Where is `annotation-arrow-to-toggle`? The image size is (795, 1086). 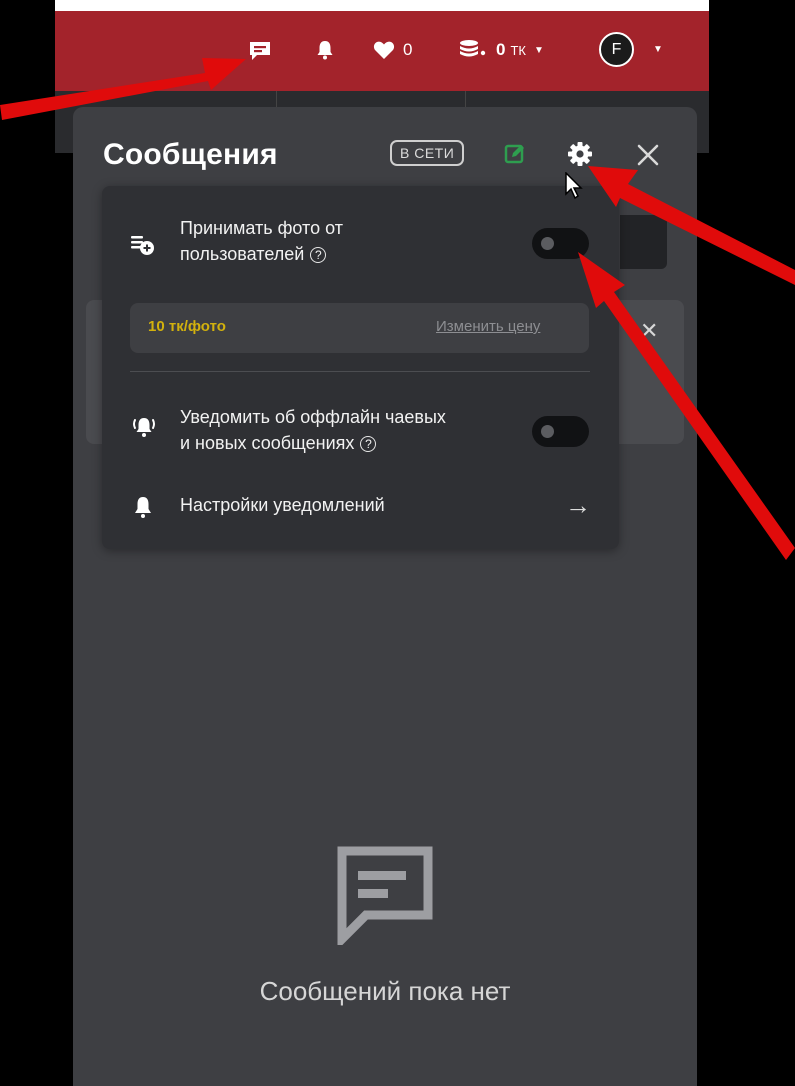
annotation-arrow-to-toggle is located at coordinates (686, 406).